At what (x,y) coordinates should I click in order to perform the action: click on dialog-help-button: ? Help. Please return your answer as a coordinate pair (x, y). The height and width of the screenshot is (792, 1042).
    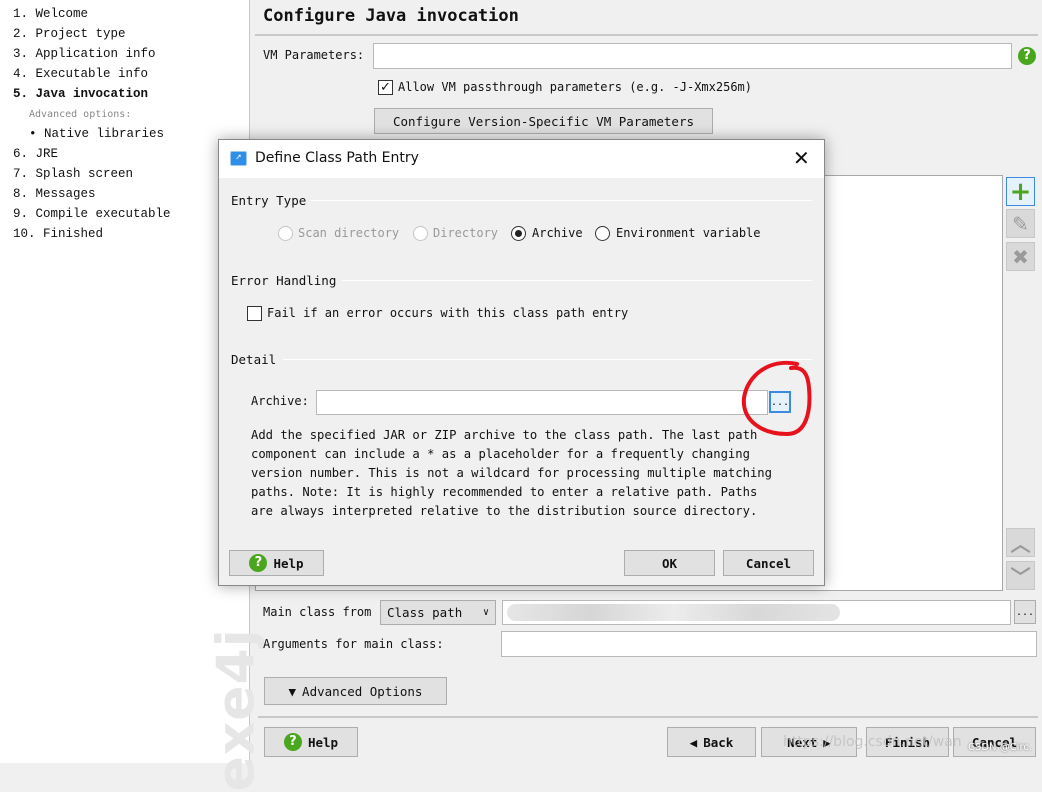
    Looking at the image, I should click on (276, 563).